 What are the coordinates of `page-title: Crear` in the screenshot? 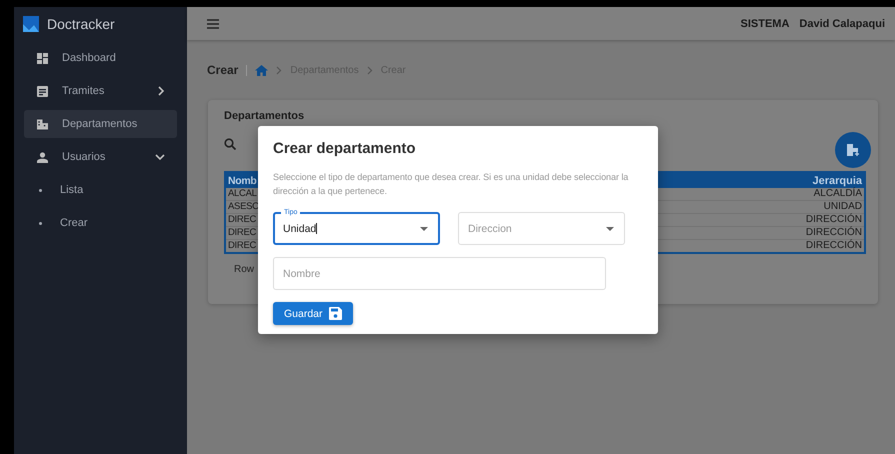 It's located at (222, 70).